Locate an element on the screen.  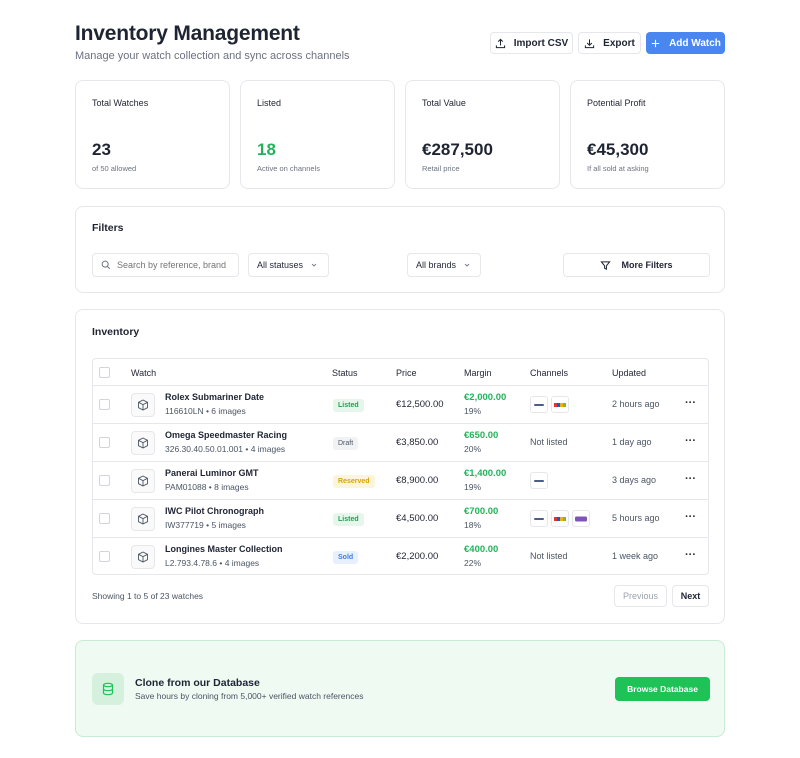
select-all-checkbox is located at coordinates (104, 372).